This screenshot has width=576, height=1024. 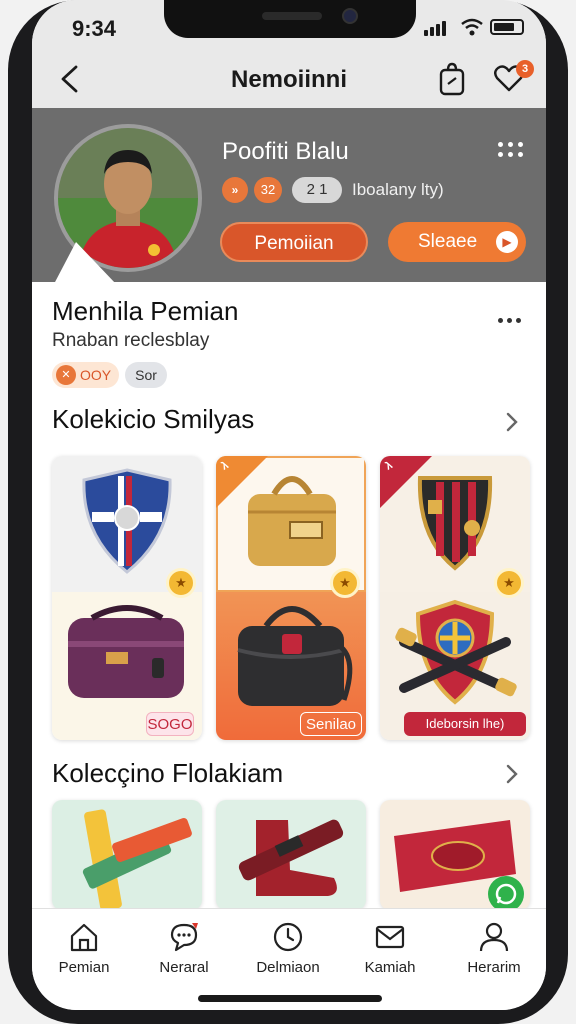 I want to click on clock-icon, so click(x=288, y=937).